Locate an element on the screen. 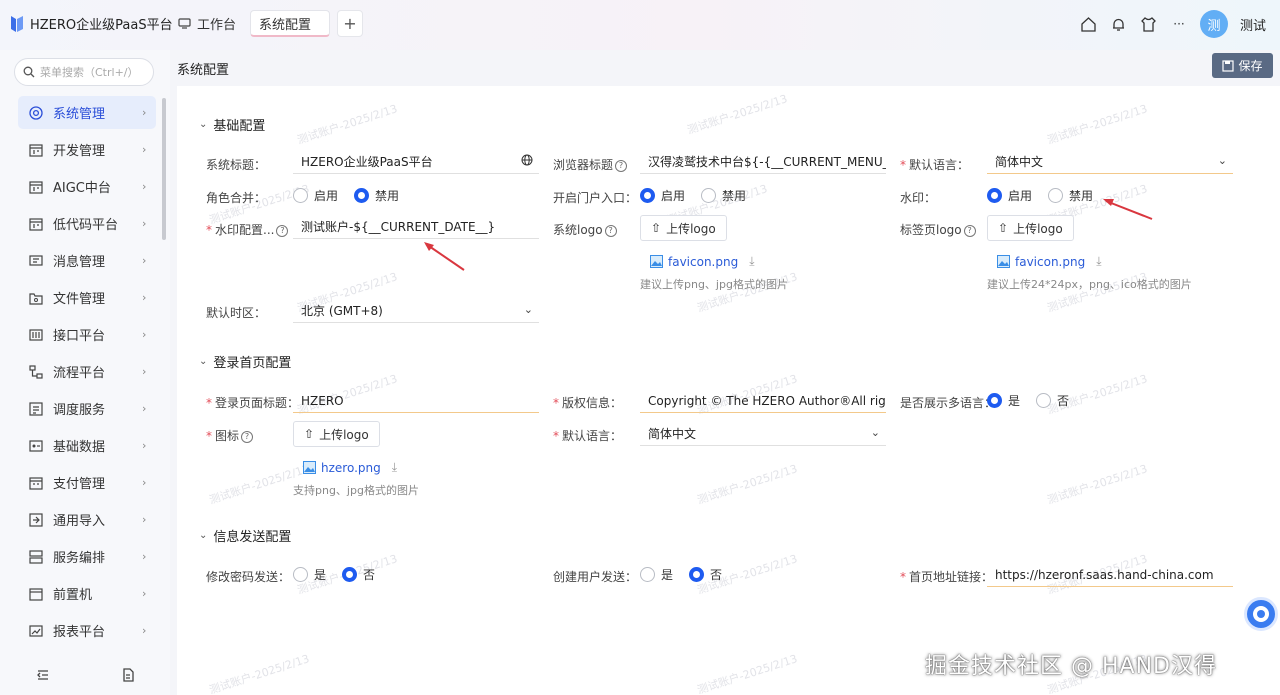 This screenshot has width=1280, height=695. icon-file: hzero.png ⤓ is located at coordinates (350, 467).